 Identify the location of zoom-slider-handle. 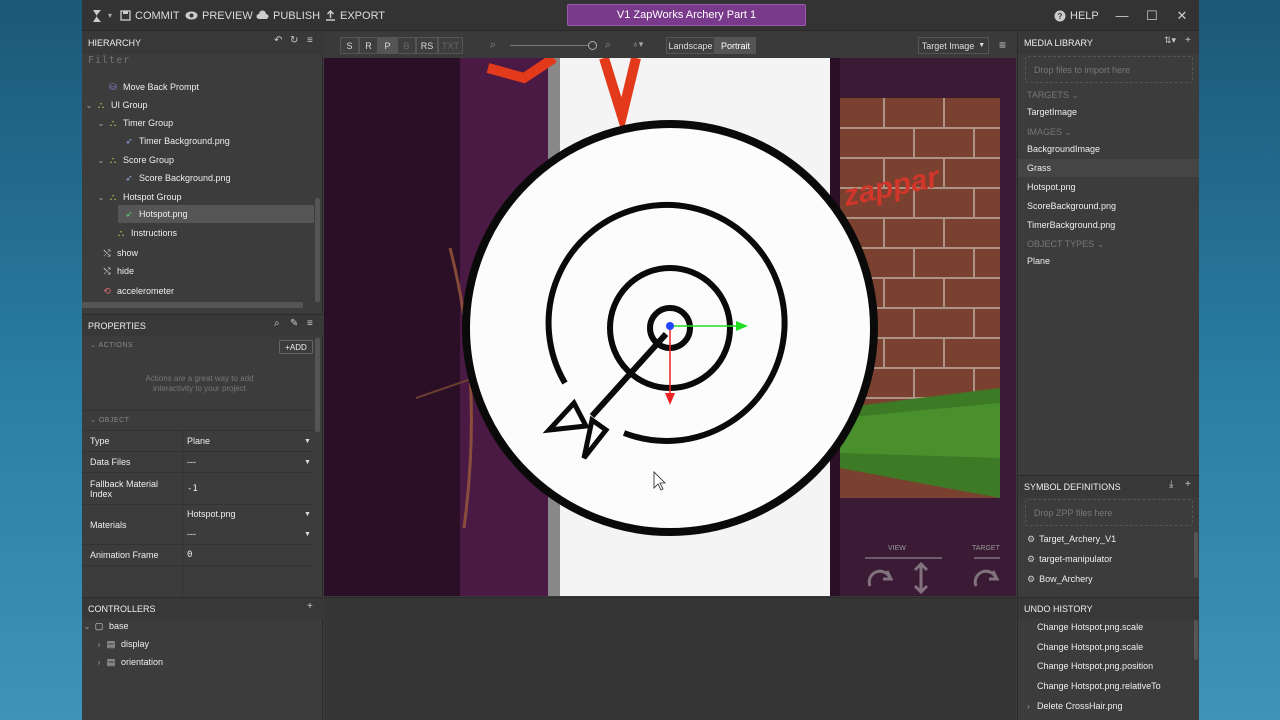
(592, 45).